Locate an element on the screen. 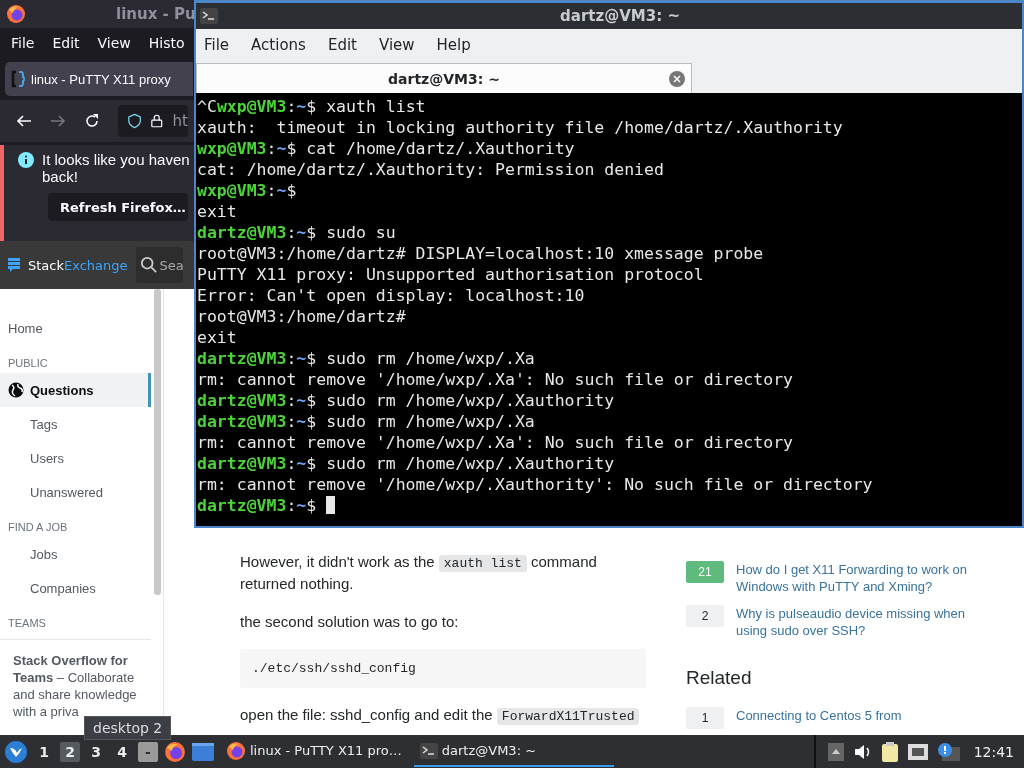 This screenshot has width=1024, height=768. question-link: Connecting to Centos 5 from is located at coordinates (819, 715).